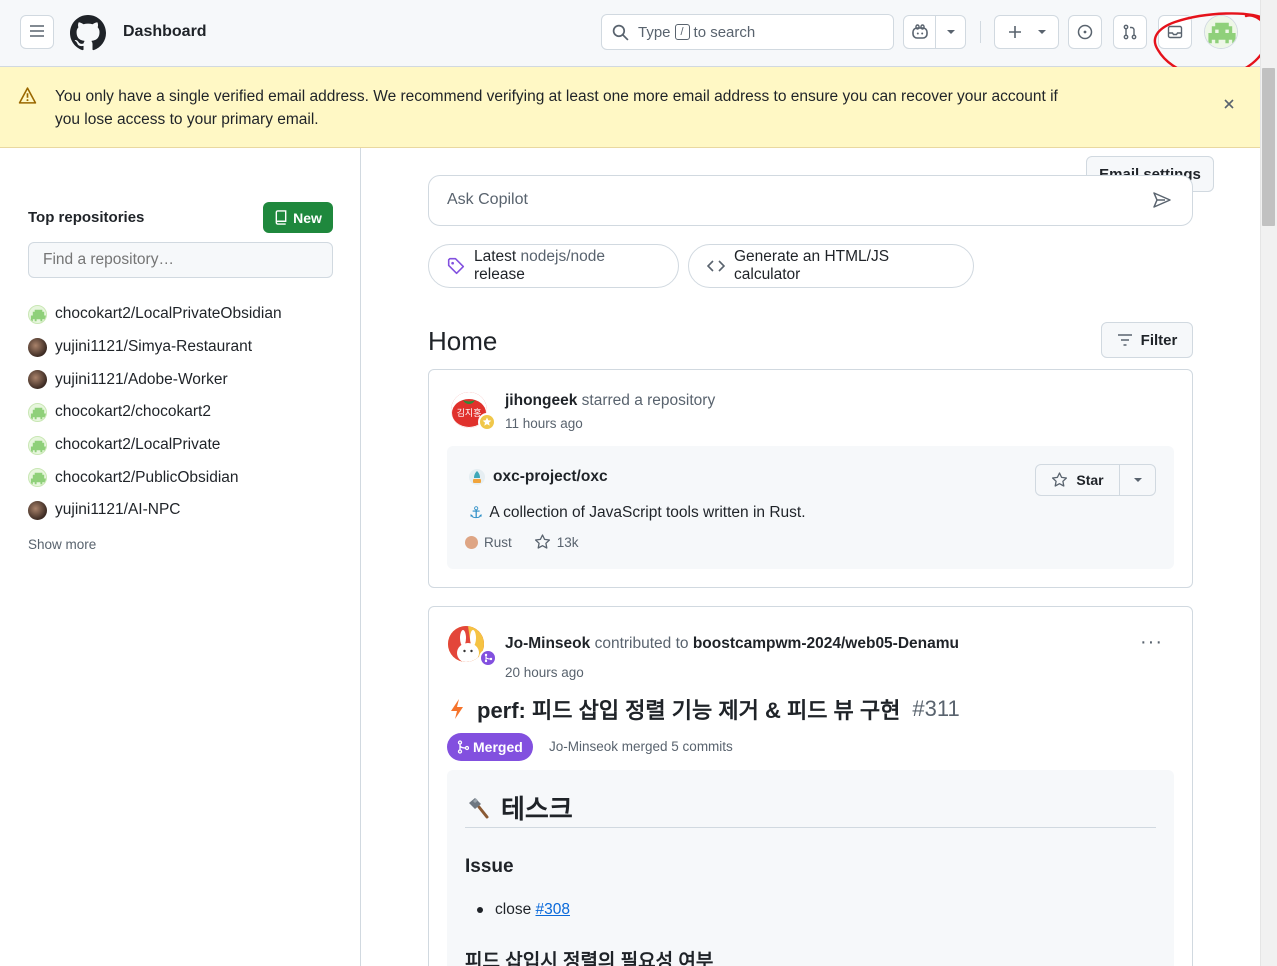 The width and height of the screenshot is (1277, 966). Describe the element at coordinates (1268, 147) in the screenshot. I see `scrollbar-thumb` at that location.